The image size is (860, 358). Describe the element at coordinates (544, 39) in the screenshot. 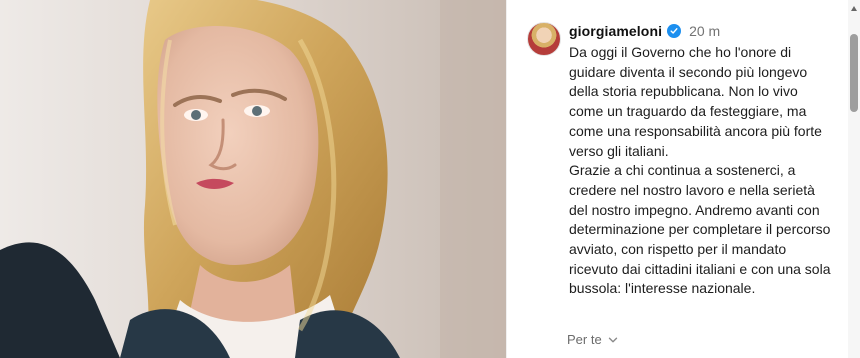

I see `avatar` at that location.